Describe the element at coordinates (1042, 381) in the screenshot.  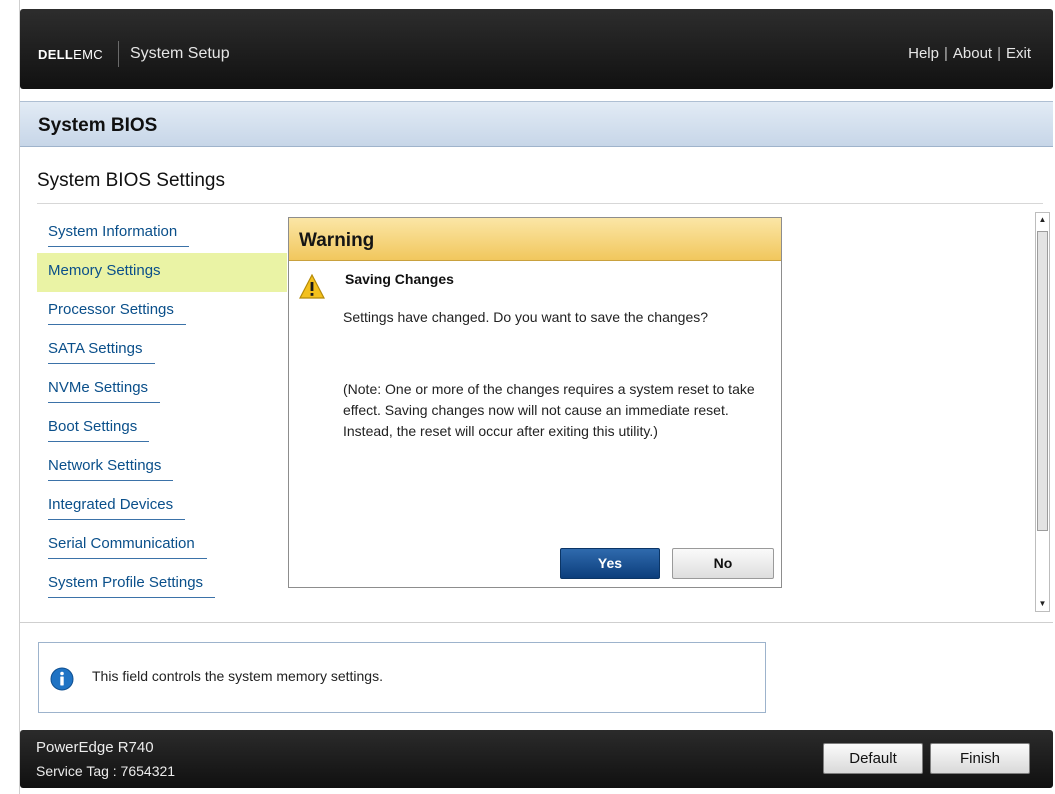
I see `scroll-thumb` at that location.